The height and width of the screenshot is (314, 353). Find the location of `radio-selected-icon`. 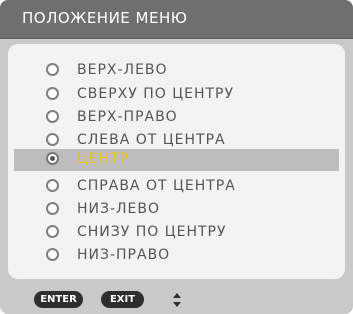

radio-selected-icon is located at coordinates (52, 158).